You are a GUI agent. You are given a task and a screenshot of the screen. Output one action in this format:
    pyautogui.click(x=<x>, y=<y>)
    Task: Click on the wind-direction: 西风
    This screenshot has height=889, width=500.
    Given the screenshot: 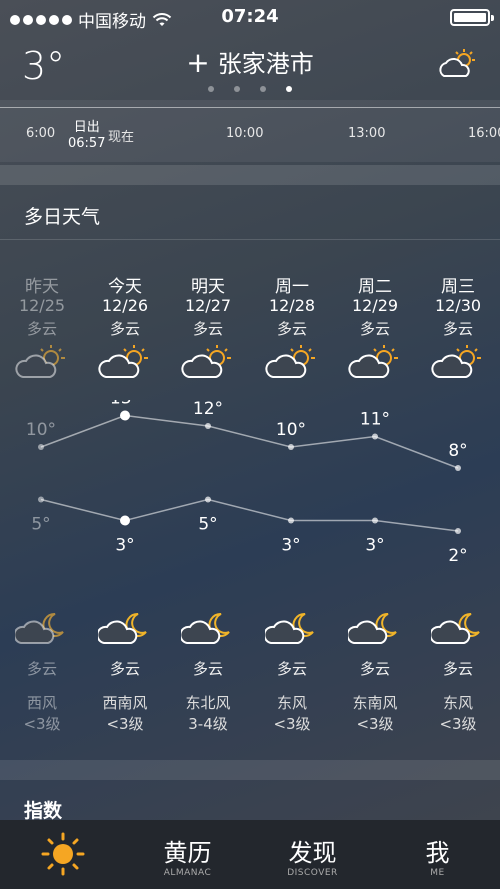 What is the action you would take?
    pyautogui.click(x=41, y=703)
    